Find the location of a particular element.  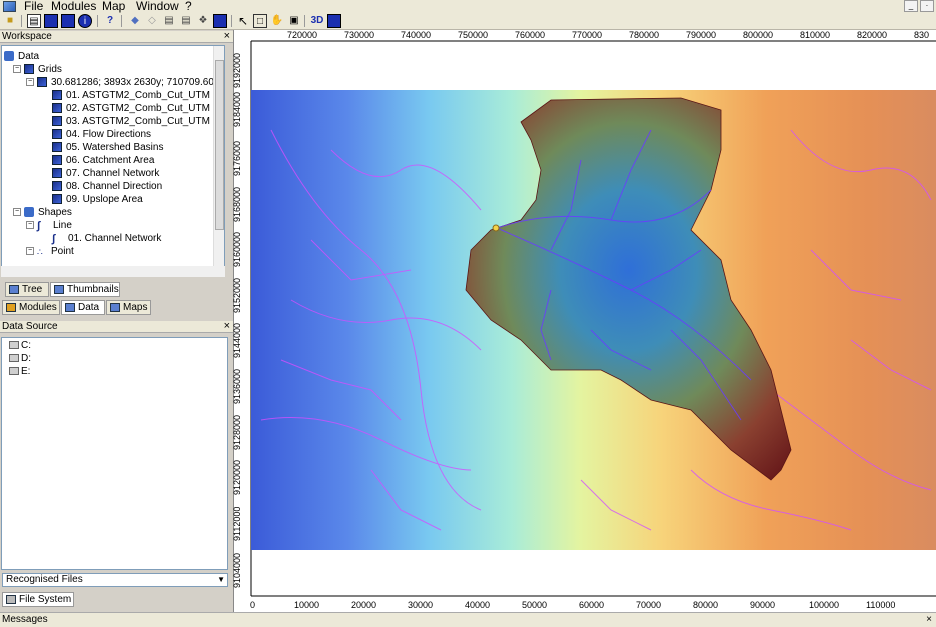

menu-window: Window is located at coordinates (157, 6).